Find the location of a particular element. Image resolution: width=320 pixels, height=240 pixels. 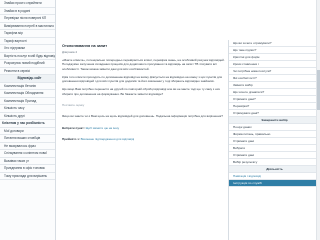

sidebar-section-header: Відповідь сайт is located at coordinates (27, 79).